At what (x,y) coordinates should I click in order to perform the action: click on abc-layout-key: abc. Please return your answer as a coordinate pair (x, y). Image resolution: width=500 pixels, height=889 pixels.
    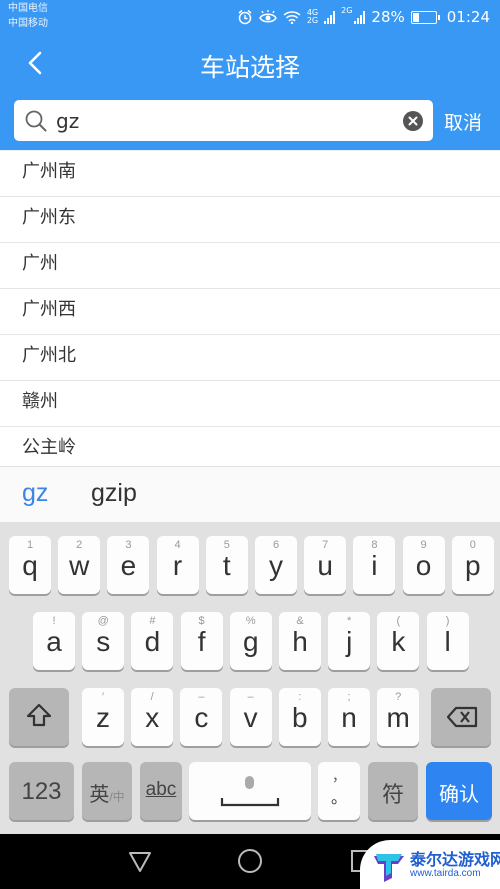
    Looking at the image, I should click on (161, 791).